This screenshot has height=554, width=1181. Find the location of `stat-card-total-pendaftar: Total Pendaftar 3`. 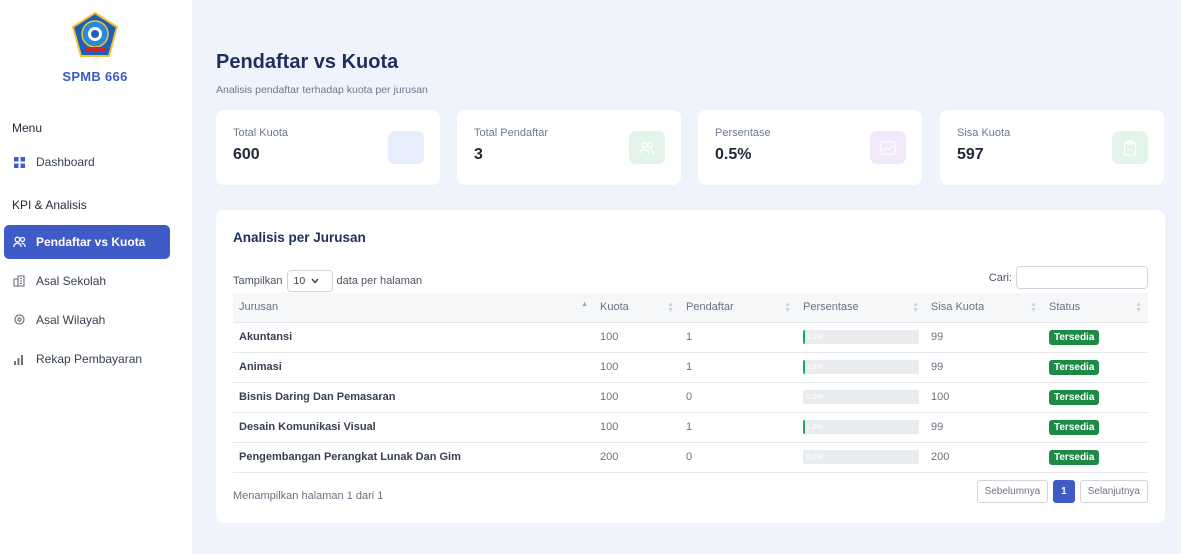

stat-card-total-pendaftar: Total Pendaftar 3 is located at coordinates (569, 147).